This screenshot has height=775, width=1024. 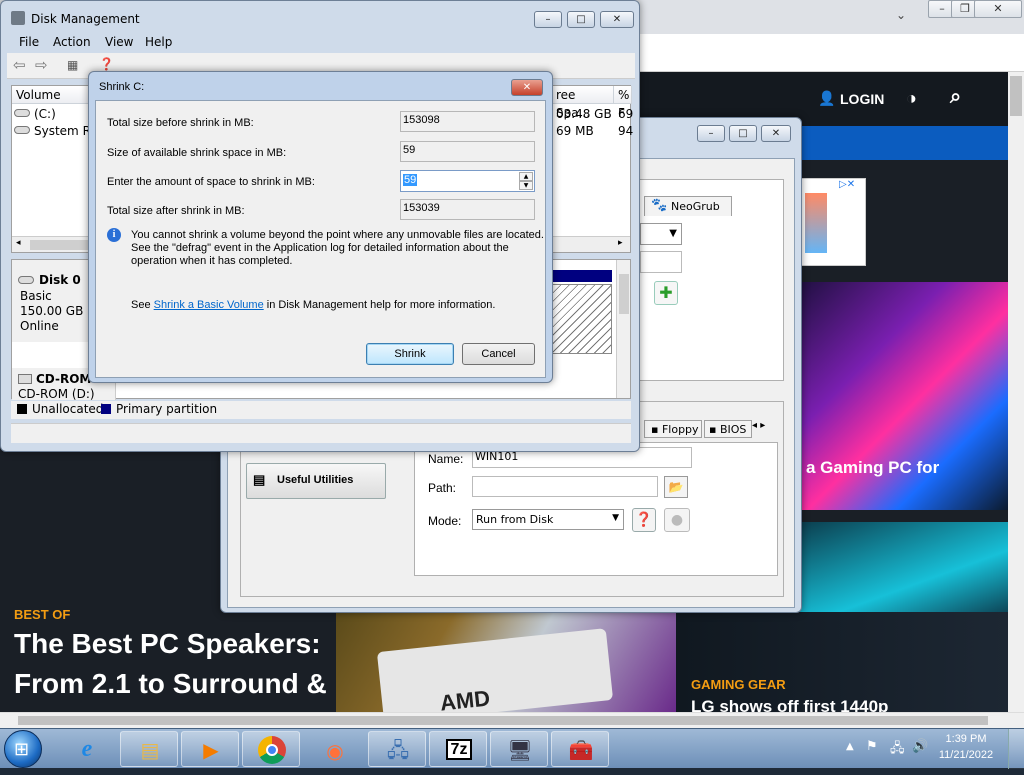 What do you see at coordinates (45, 114) in the screenshot?
I see `volume-name: (C:)` at bounding box center [45, 114].